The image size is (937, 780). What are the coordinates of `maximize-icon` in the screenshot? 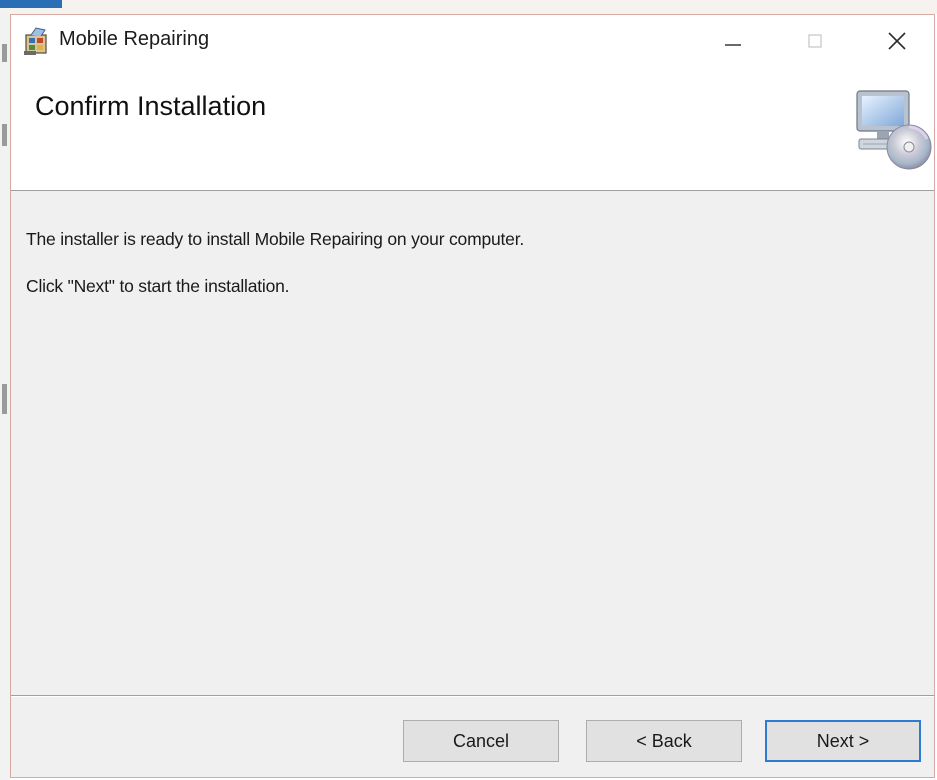 It's located at (815, 43).